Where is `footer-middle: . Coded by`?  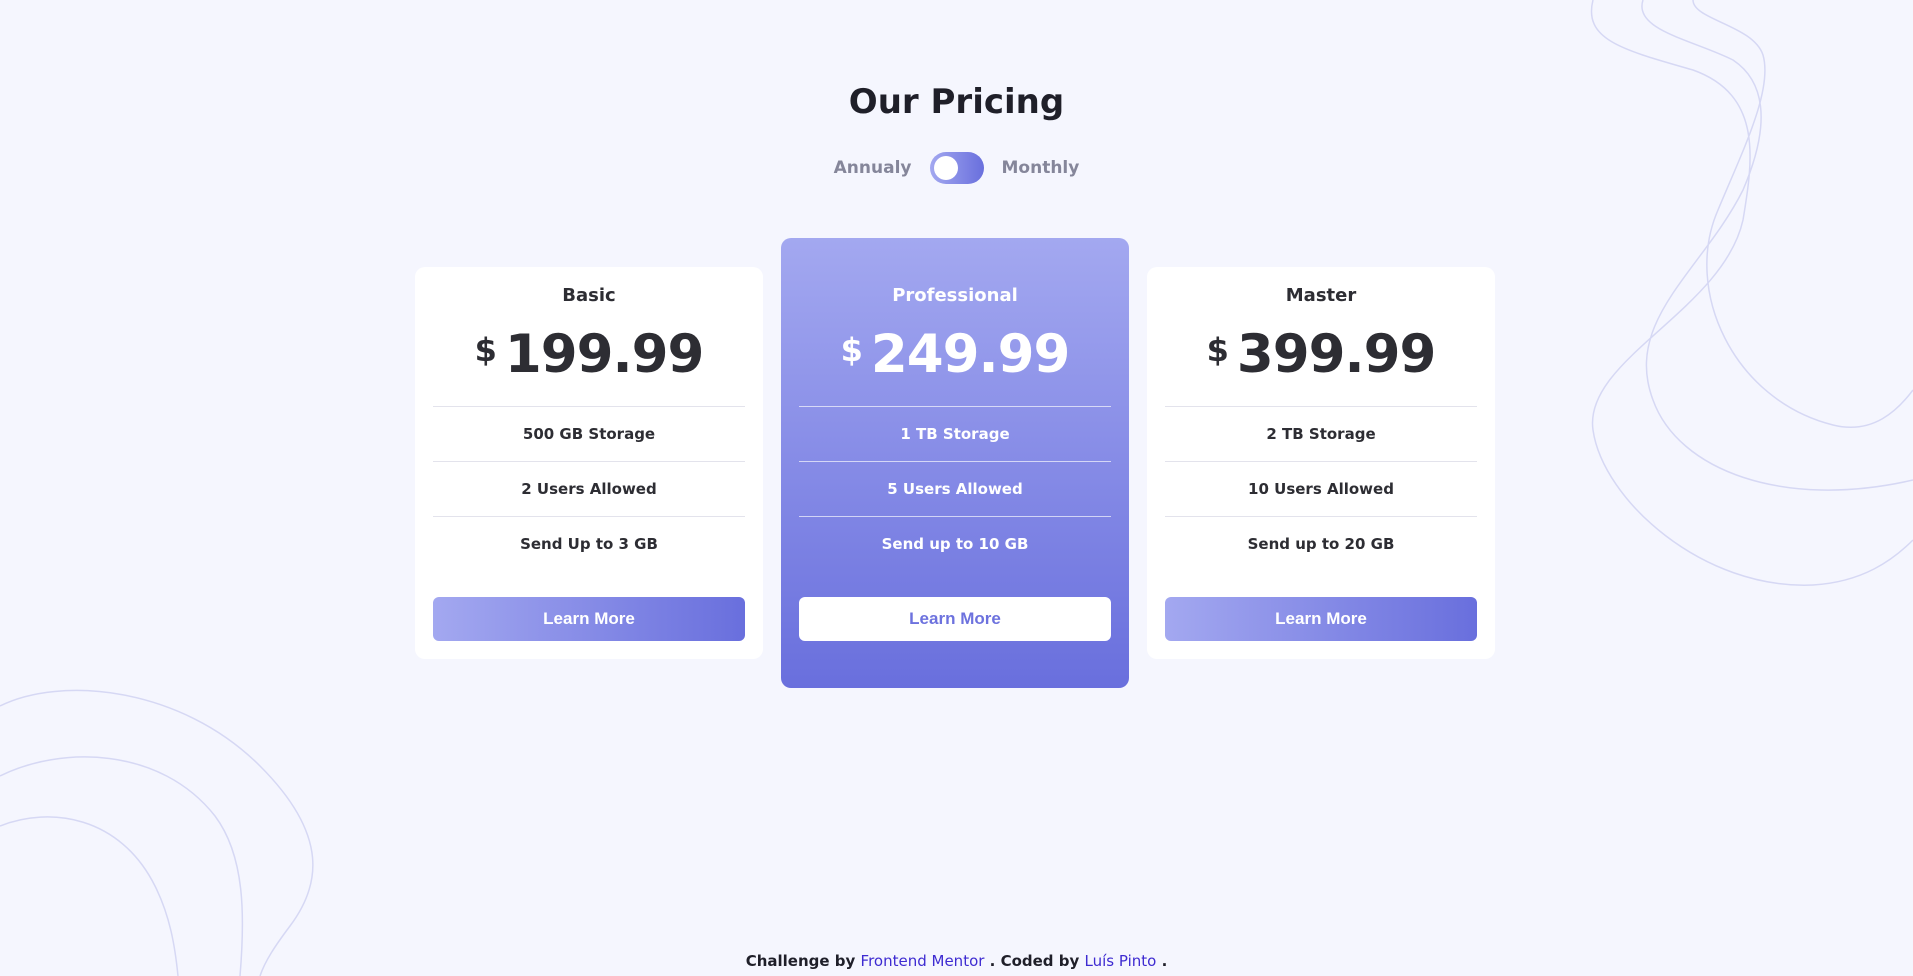
footer-middle: . Coded by is located at coordinates (1034, 961).